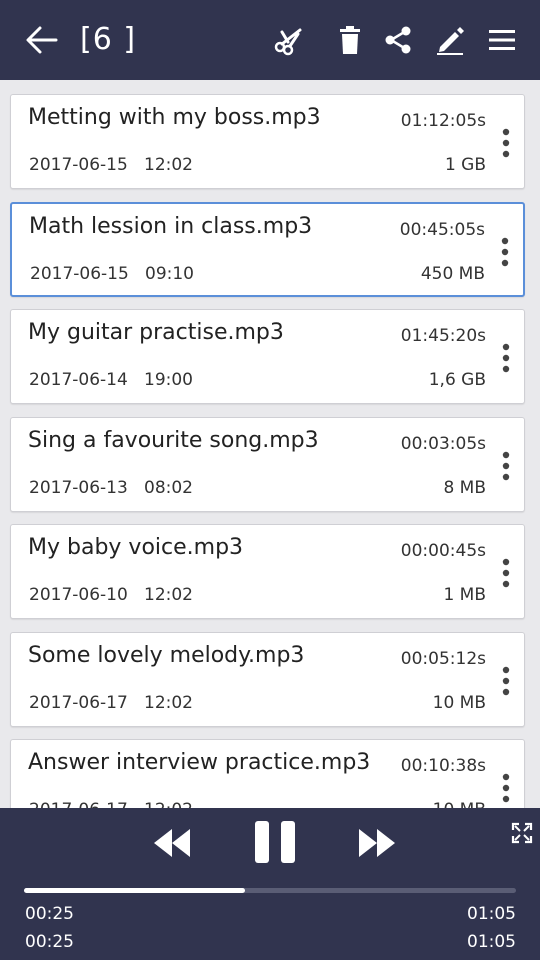 Image resolution: width=540 pixels, height=960 pixels. What do you see at coordinates (465, 165) in the screenshot?
I see `recording-size: 1 GB` at bounding box center [465, 165].